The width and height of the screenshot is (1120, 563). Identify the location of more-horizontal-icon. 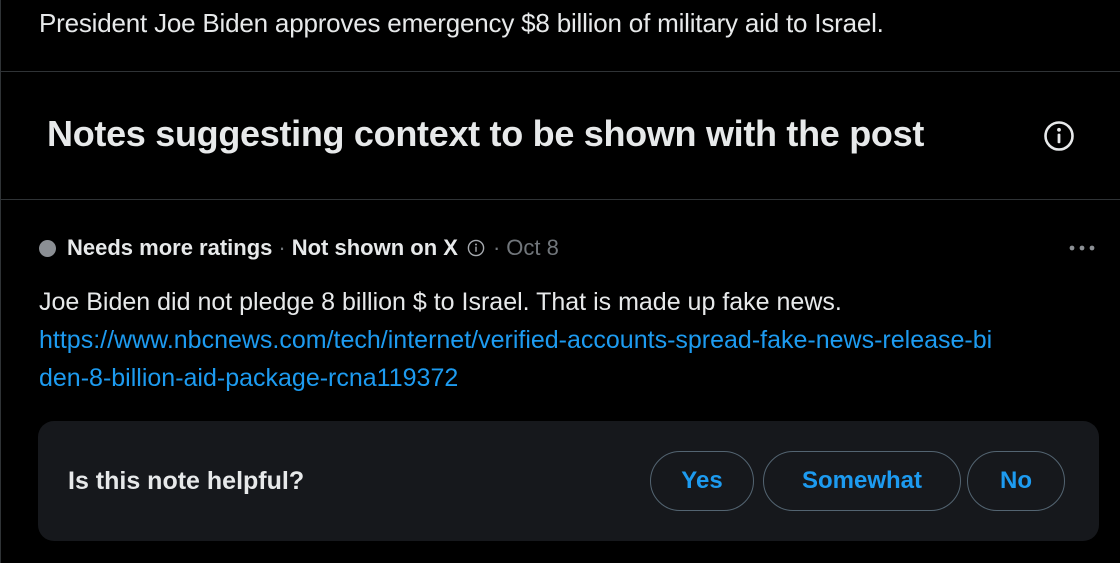
(1082, 248).